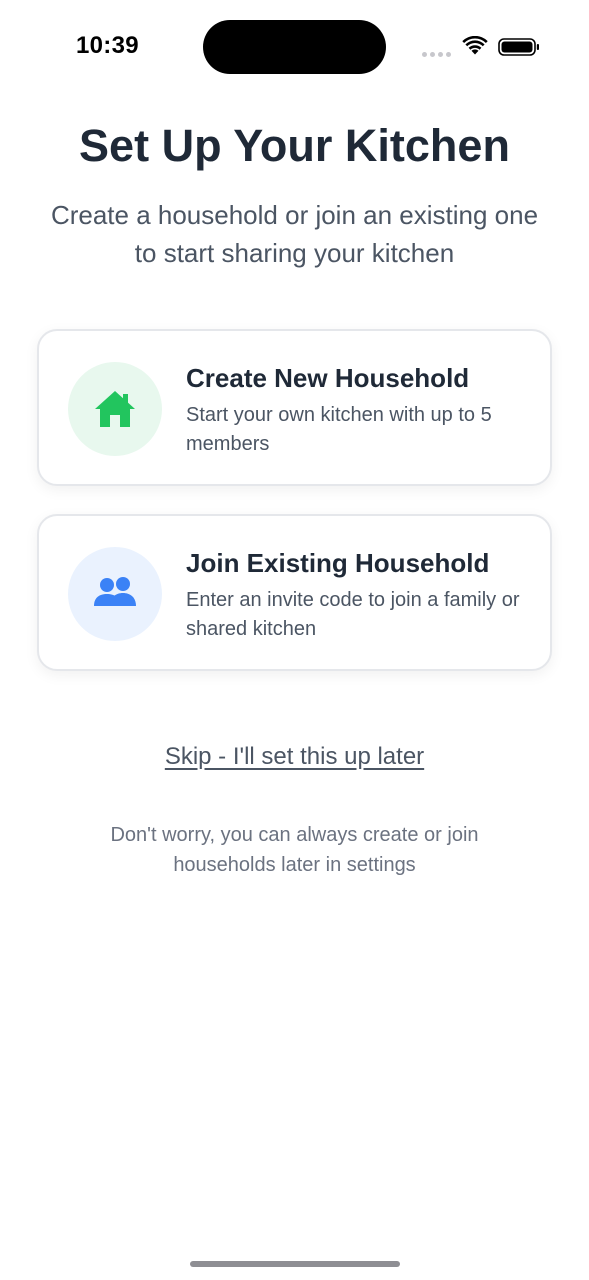 This screenshot has width=589, height=1280. What do you see at coordinates (107, 45) in the screenshot?
I see `status-time: 10:39` at bounding box center [107, 45].